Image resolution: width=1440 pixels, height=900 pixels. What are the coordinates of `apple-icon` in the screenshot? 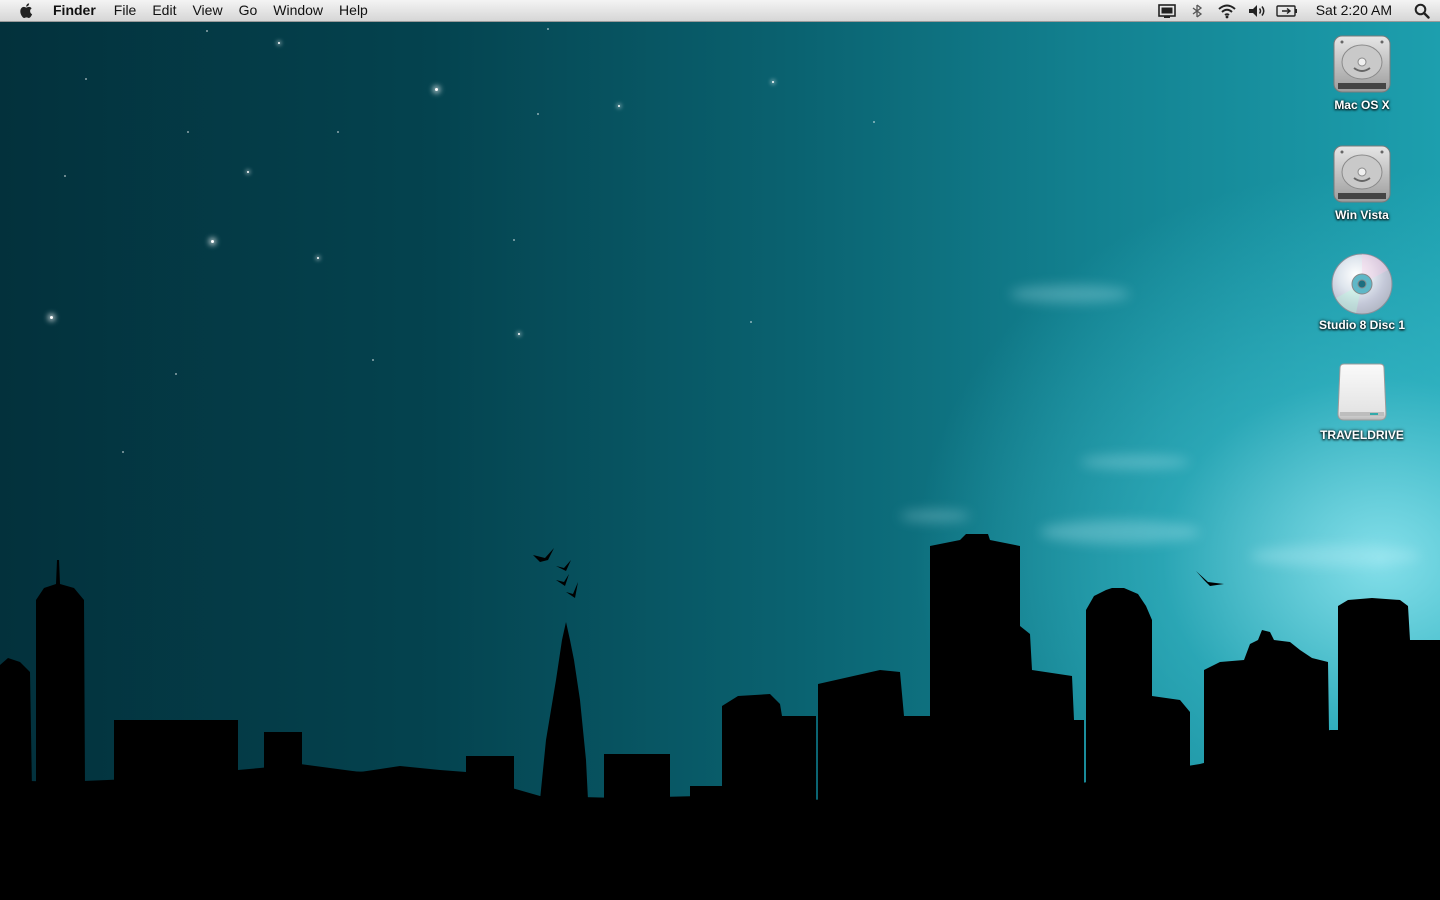 It's located at (27, 10).